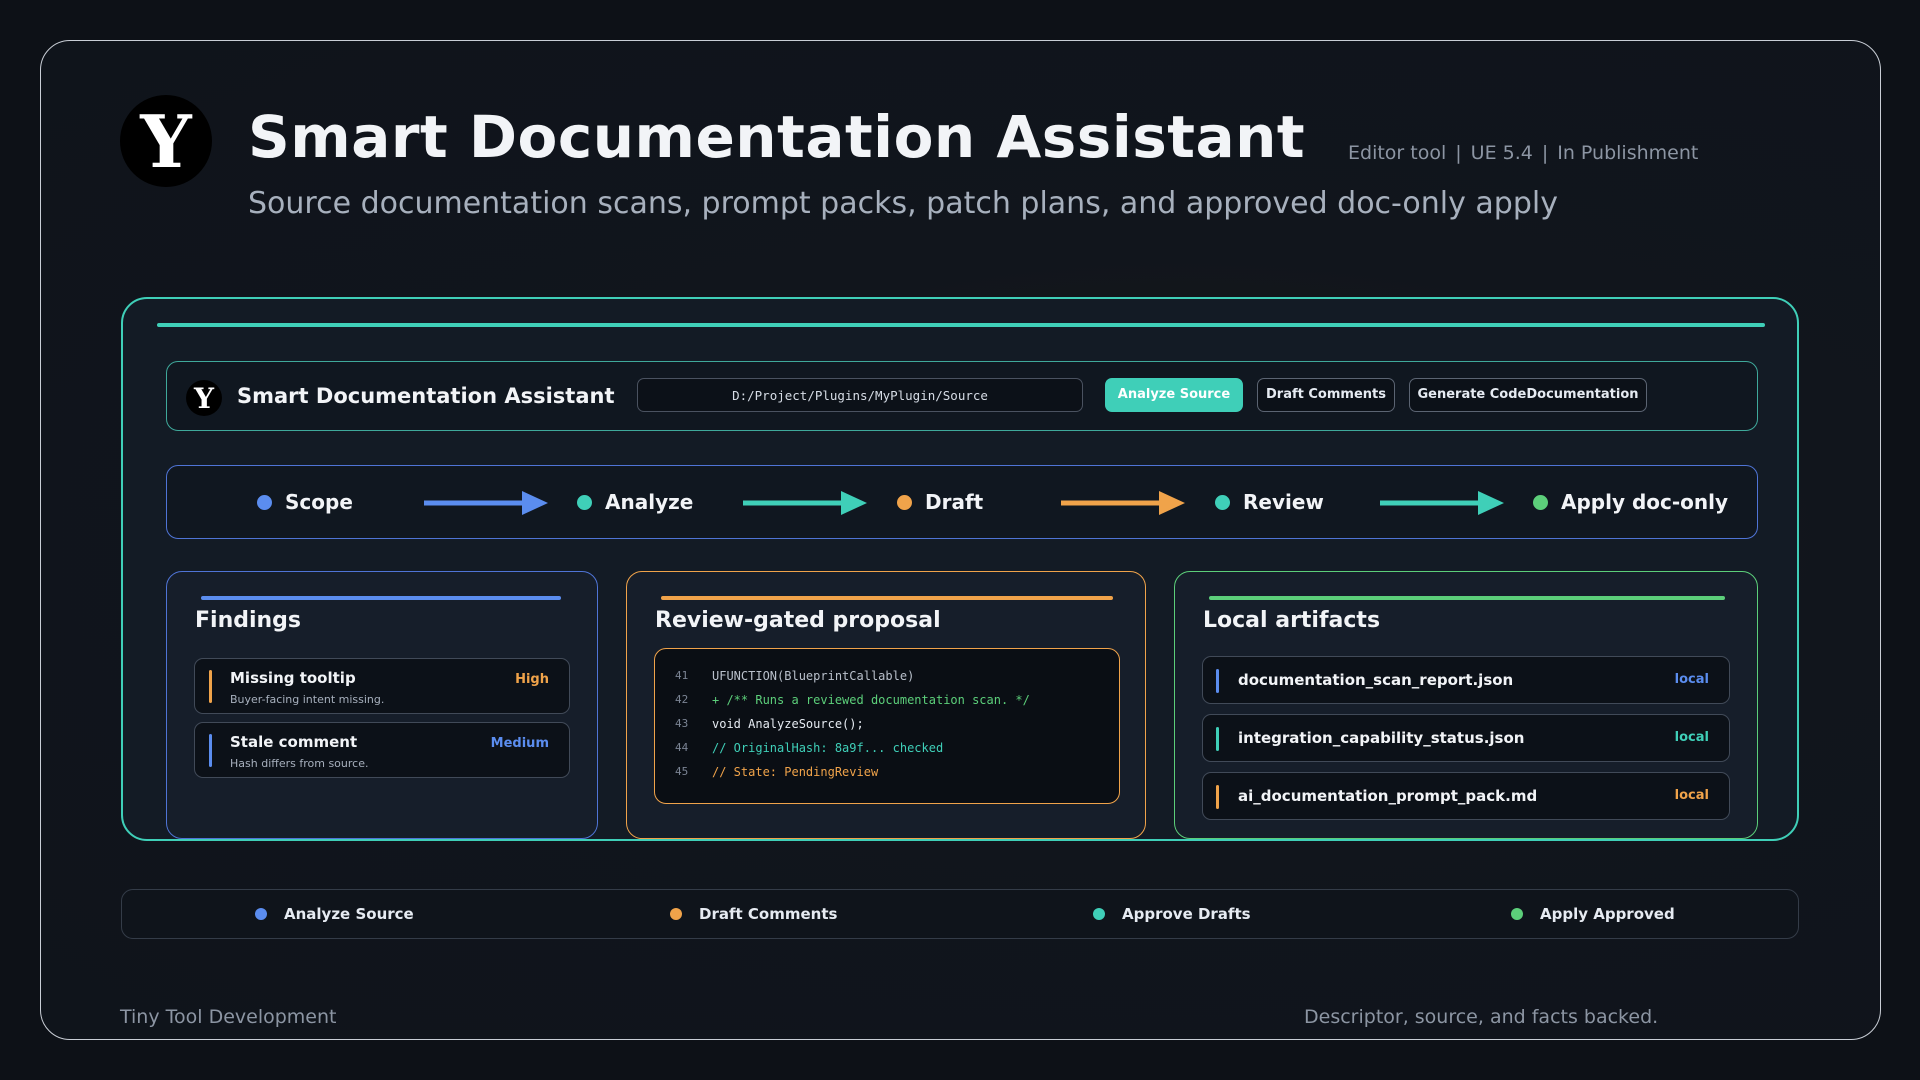  I want to click on footer-credit: Tiny Tool Development, so click(228, 1017).